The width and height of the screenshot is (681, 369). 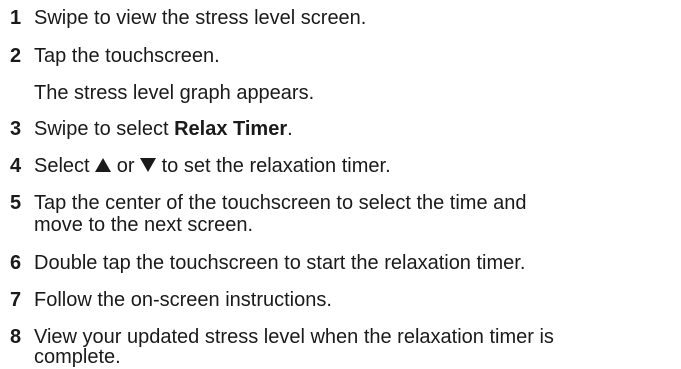 What do you see at coordinates (103, 164) in the screenshot?
I see `triangle-up-icon` at bounding box center [103, 164].